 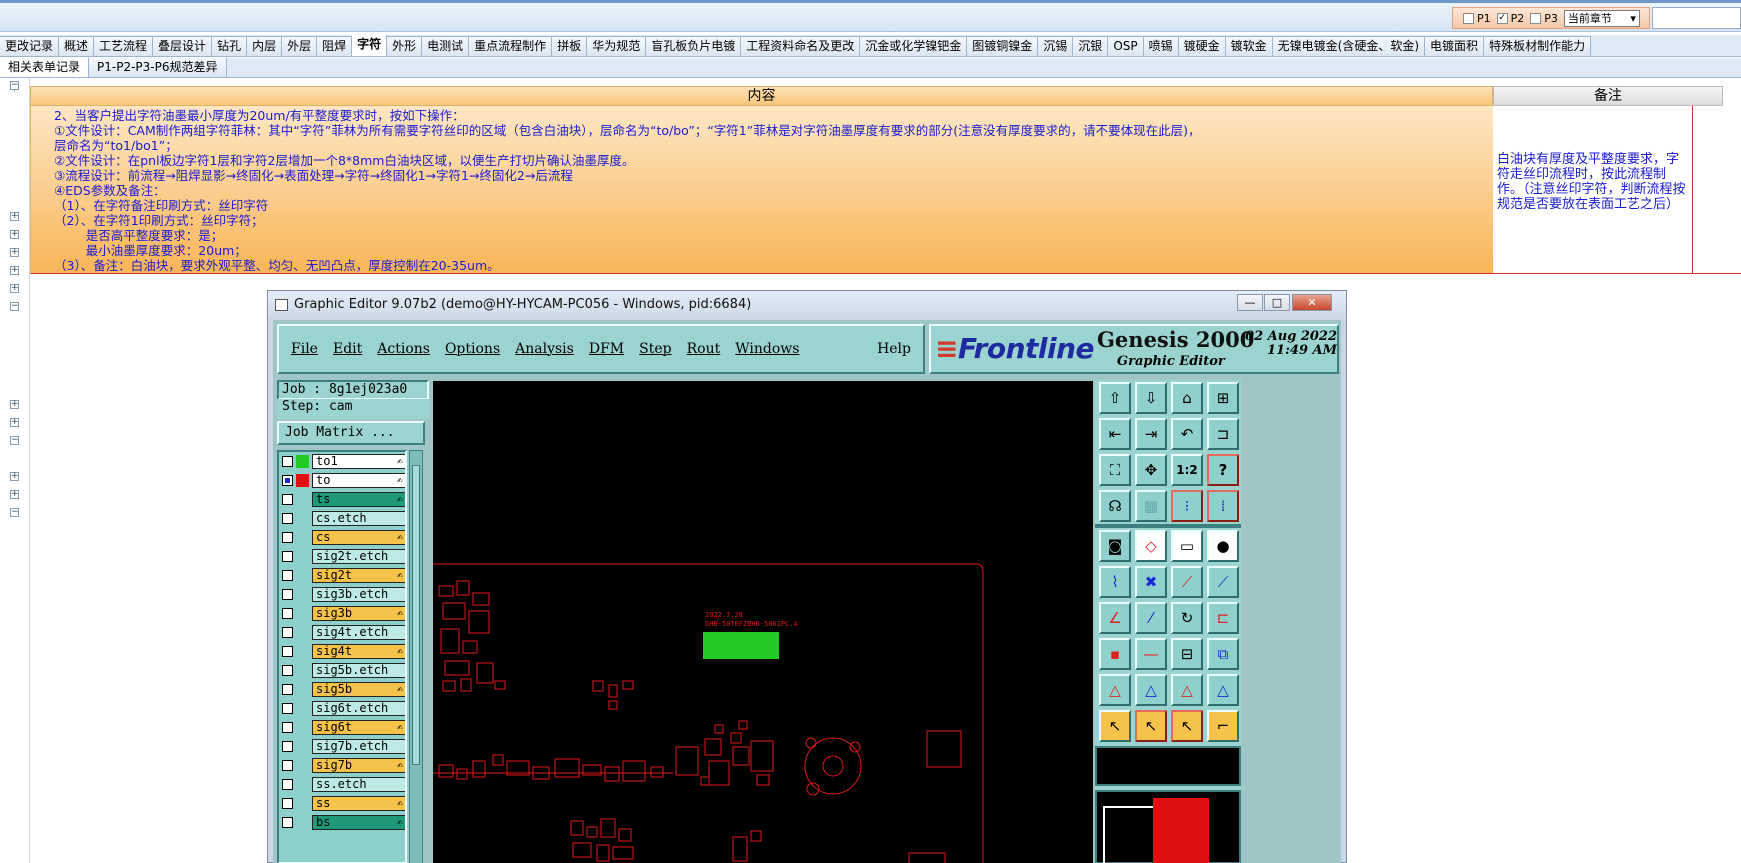 I want to click on menu-dfm: DFM, so click(x=606, y=349).